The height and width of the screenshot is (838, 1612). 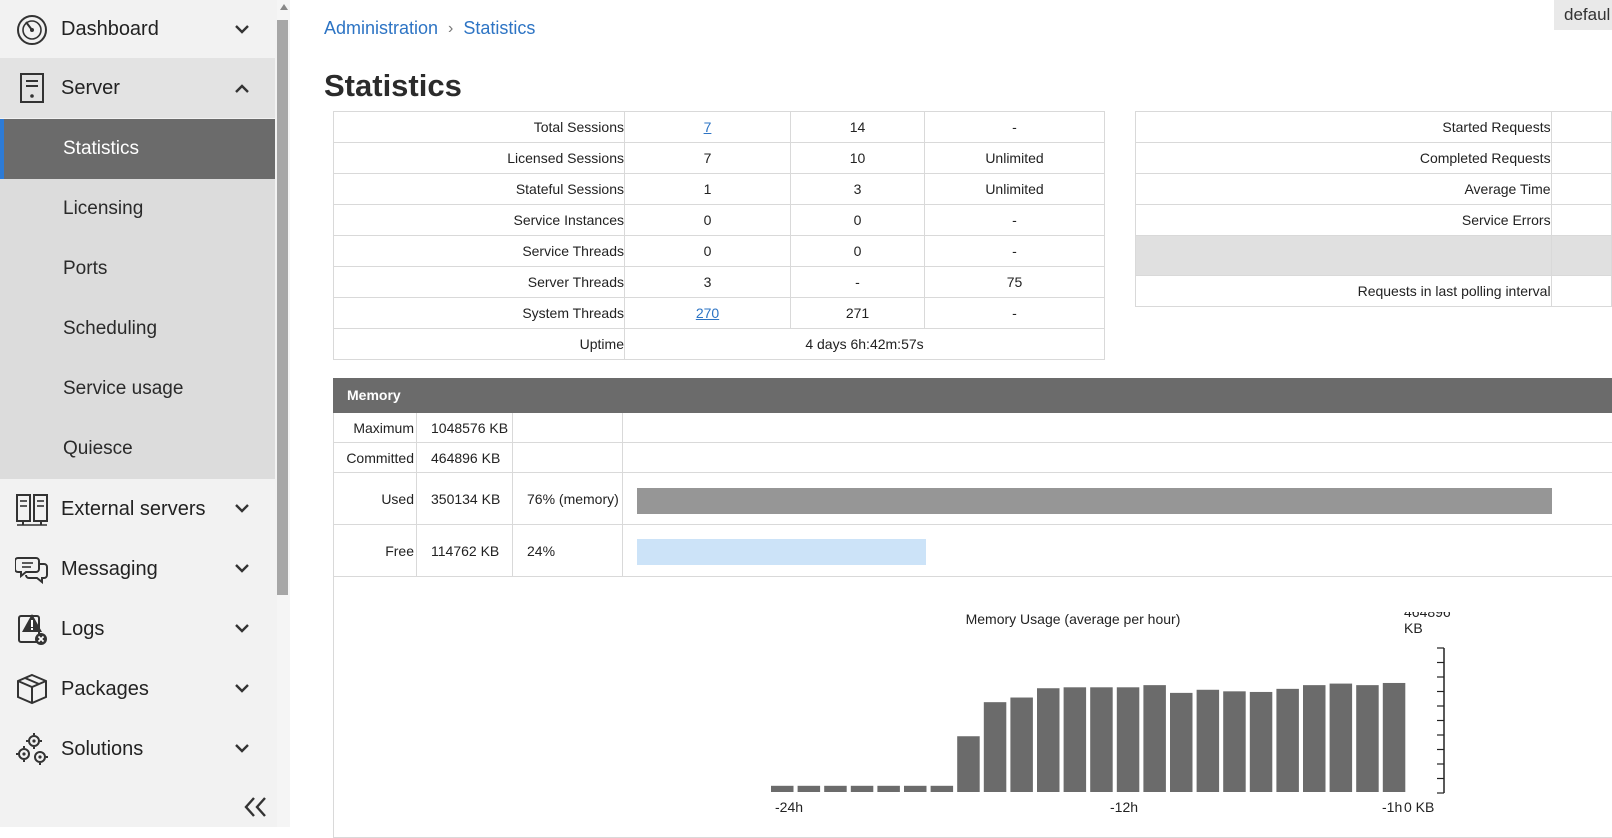 What do you see at coordinates (282, 307) in the screenshot?
I see `sidebar-scrollbar-thumb` at bounding box center [282, 307].